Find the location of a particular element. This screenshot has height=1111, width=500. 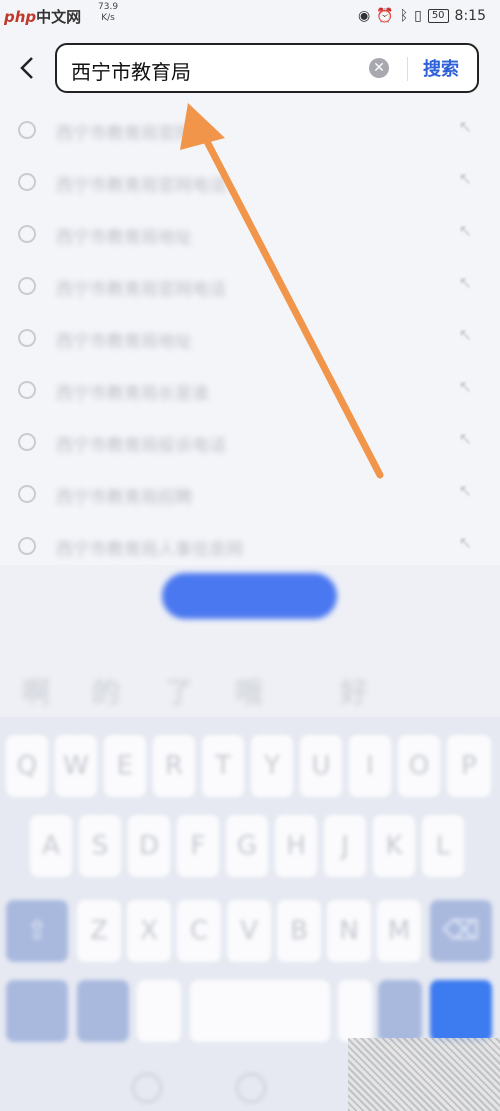

arrow-head is located at coordinates (202, 126).